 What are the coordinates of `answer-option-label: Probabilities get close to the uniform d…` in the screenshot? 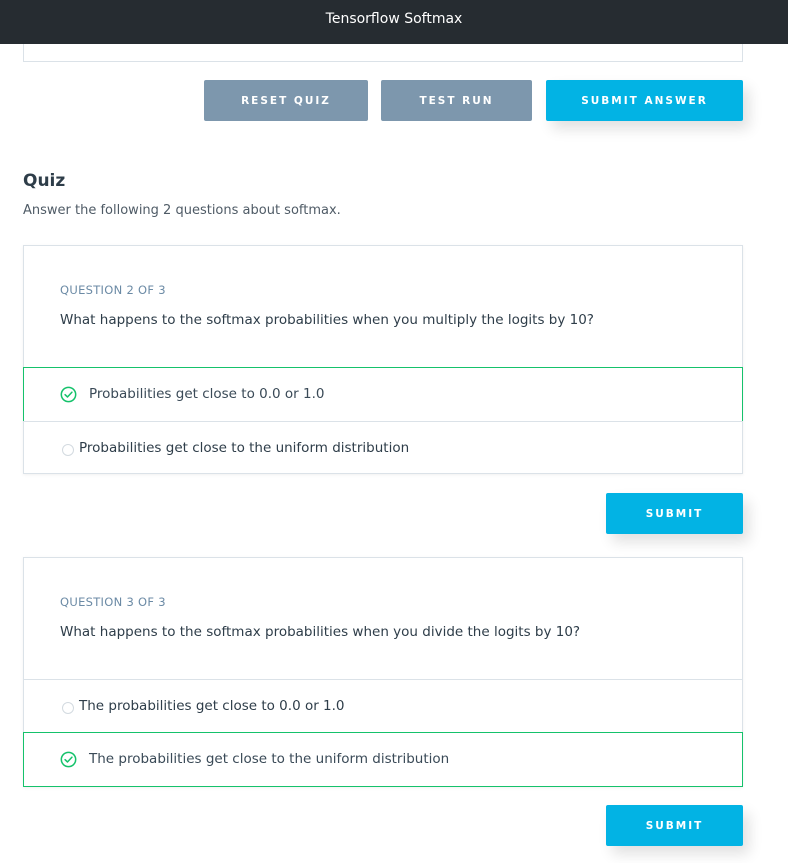 It's located at (244, 448).